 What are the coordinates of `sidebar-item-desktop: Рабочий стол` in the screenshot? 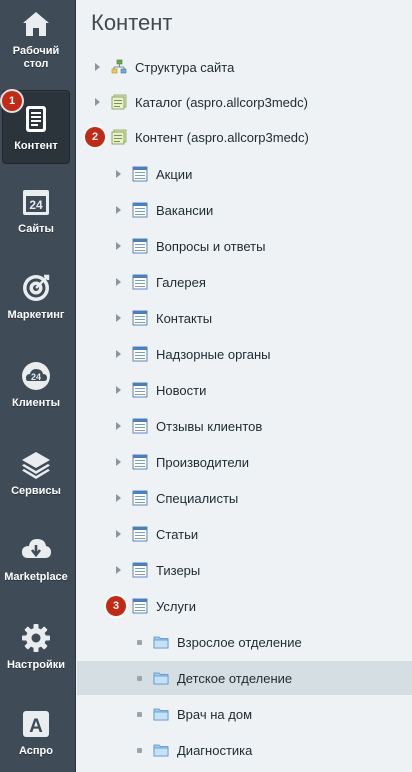 It's located at (36, 44).